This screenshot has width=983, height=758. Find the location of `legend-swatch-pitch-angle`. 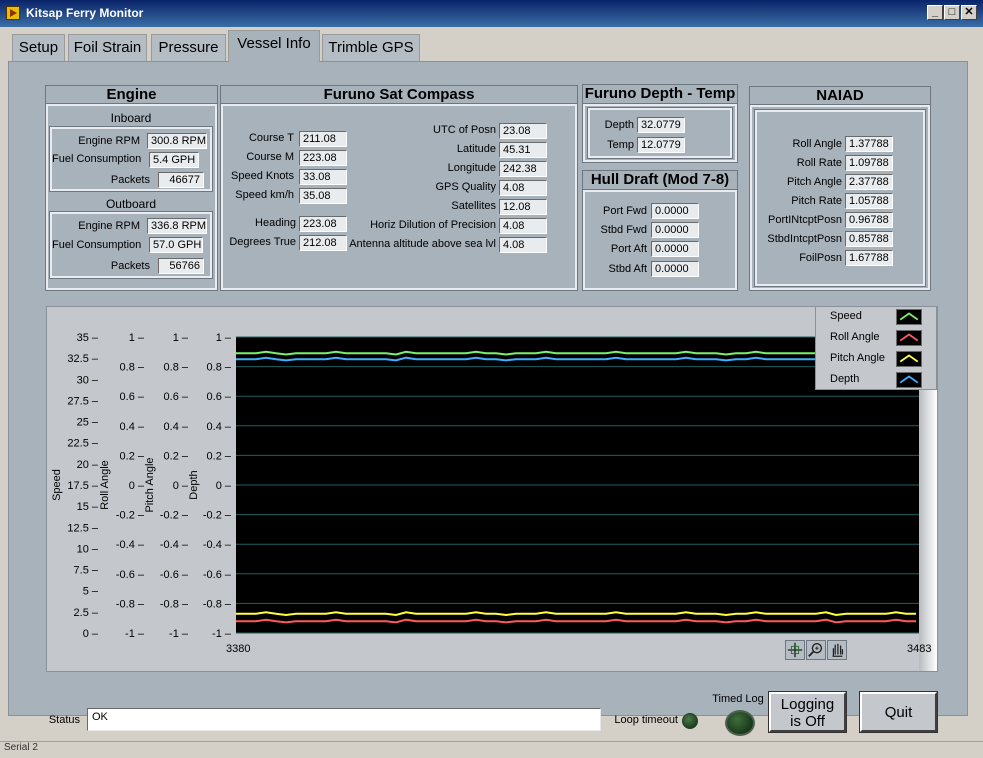

legend-swatch-pitch-angle is located at coordinates (909, 359).